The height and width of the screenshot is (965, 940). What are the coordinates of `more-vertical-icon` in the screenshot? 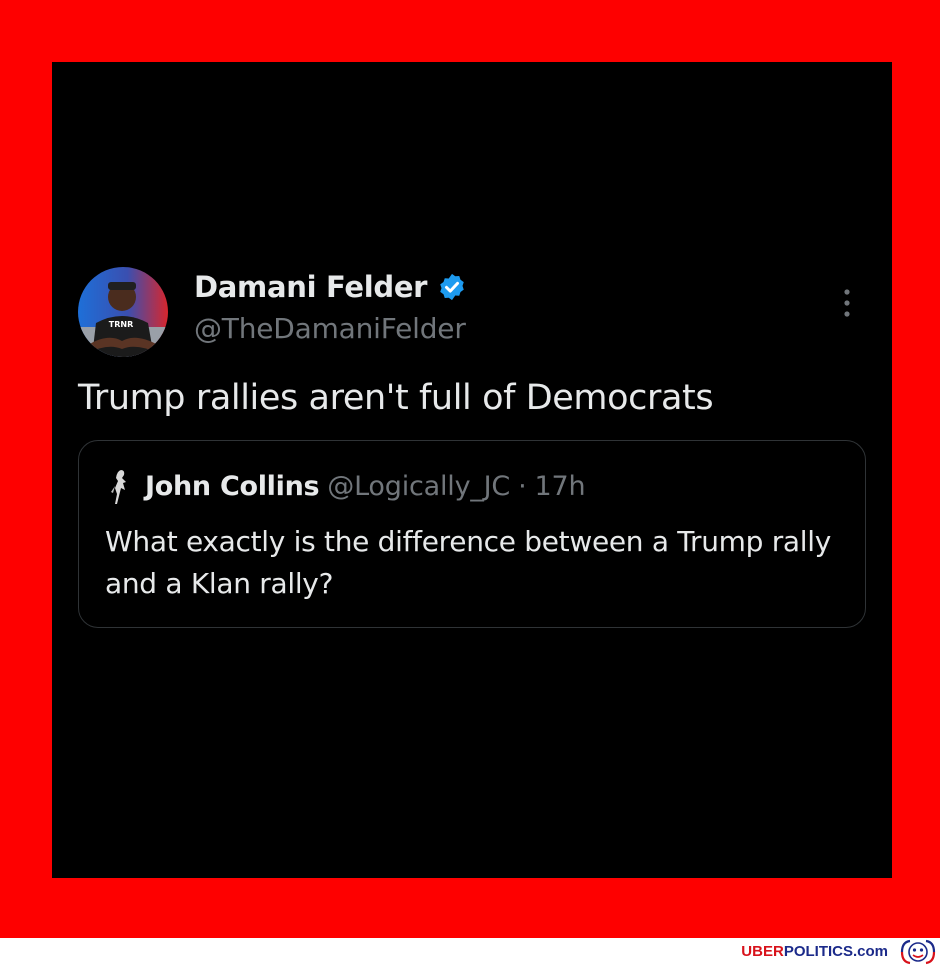 It's located at (847, 303).